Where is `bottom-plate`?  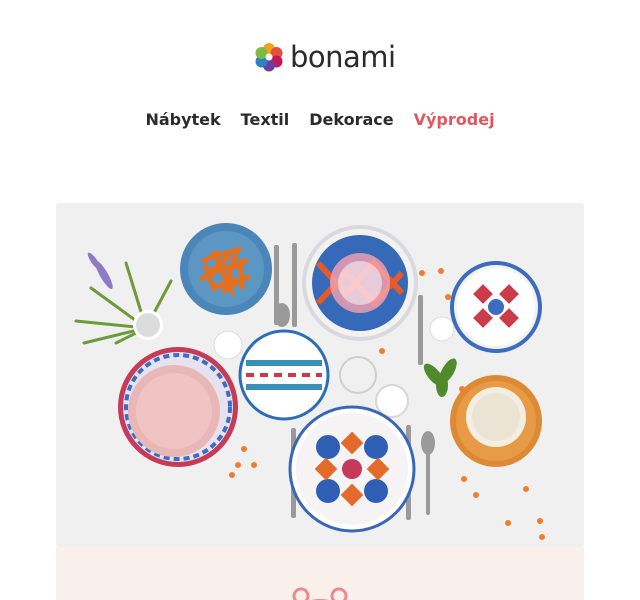 bottom-plate is located at coordinates (352, 469).